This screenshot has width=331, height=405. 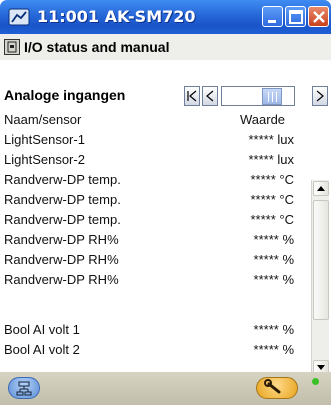 What do you see at coordinates (42, 349) in the screenshot?
I see `sensor-name: Bool AI volt 2` at bounding box center [42, 349].